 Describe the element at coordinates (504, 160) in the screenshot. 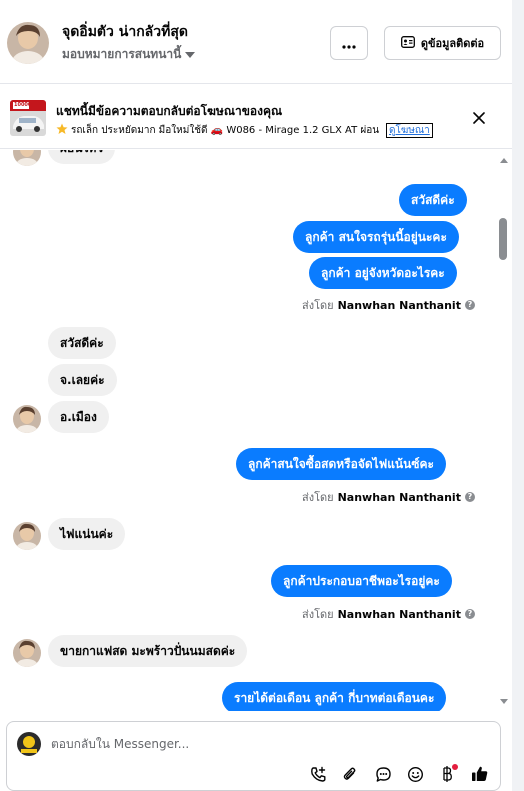

I see `scroll-up-arrow-icon` at that location.